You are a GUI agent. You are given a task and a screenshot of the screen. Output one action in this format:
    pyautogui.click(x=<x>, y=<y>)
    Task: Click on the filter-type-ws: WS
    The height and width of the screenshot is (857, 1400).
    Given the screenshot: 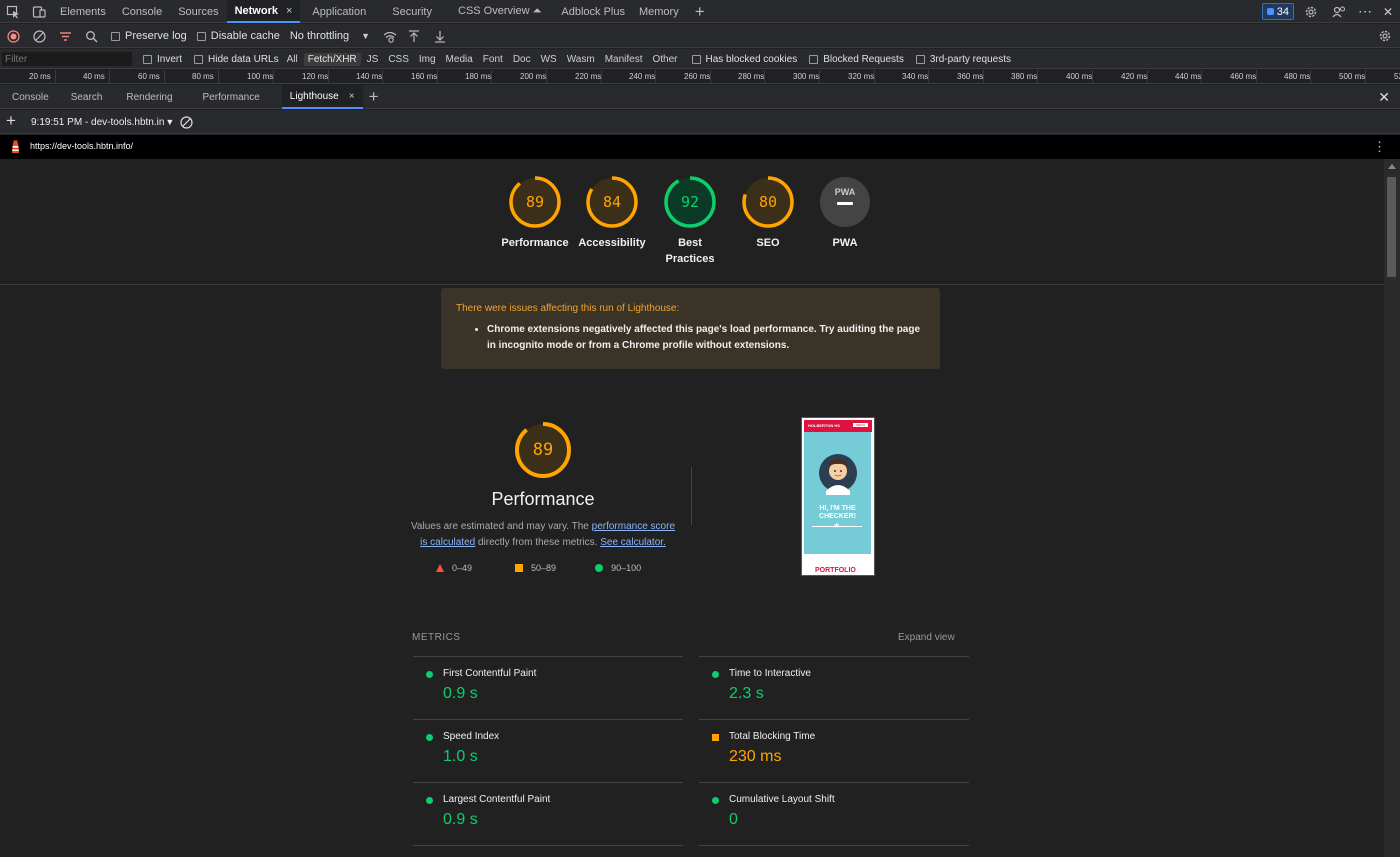 What is the action you would take?
    pyautogui.click(x=549, y=59)
    